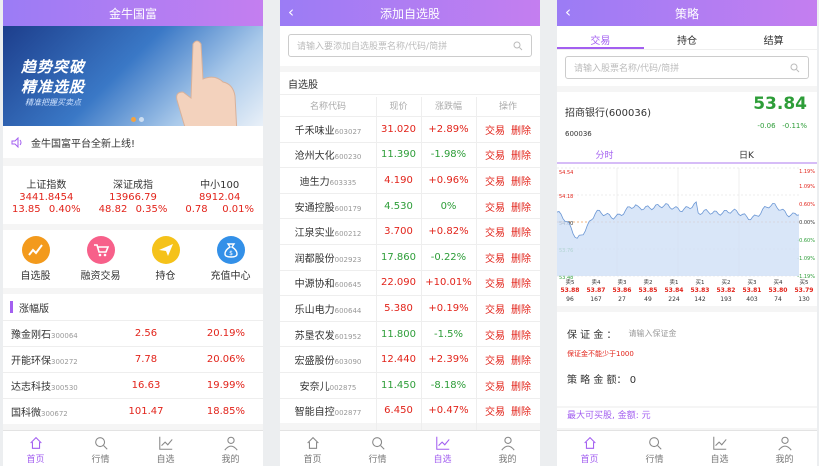 This screenshot has width=819, height=466. I want to click on watchlist-row: 安奈儿002875 11.450 -8.18% 交易 删除, so click(410, 384).